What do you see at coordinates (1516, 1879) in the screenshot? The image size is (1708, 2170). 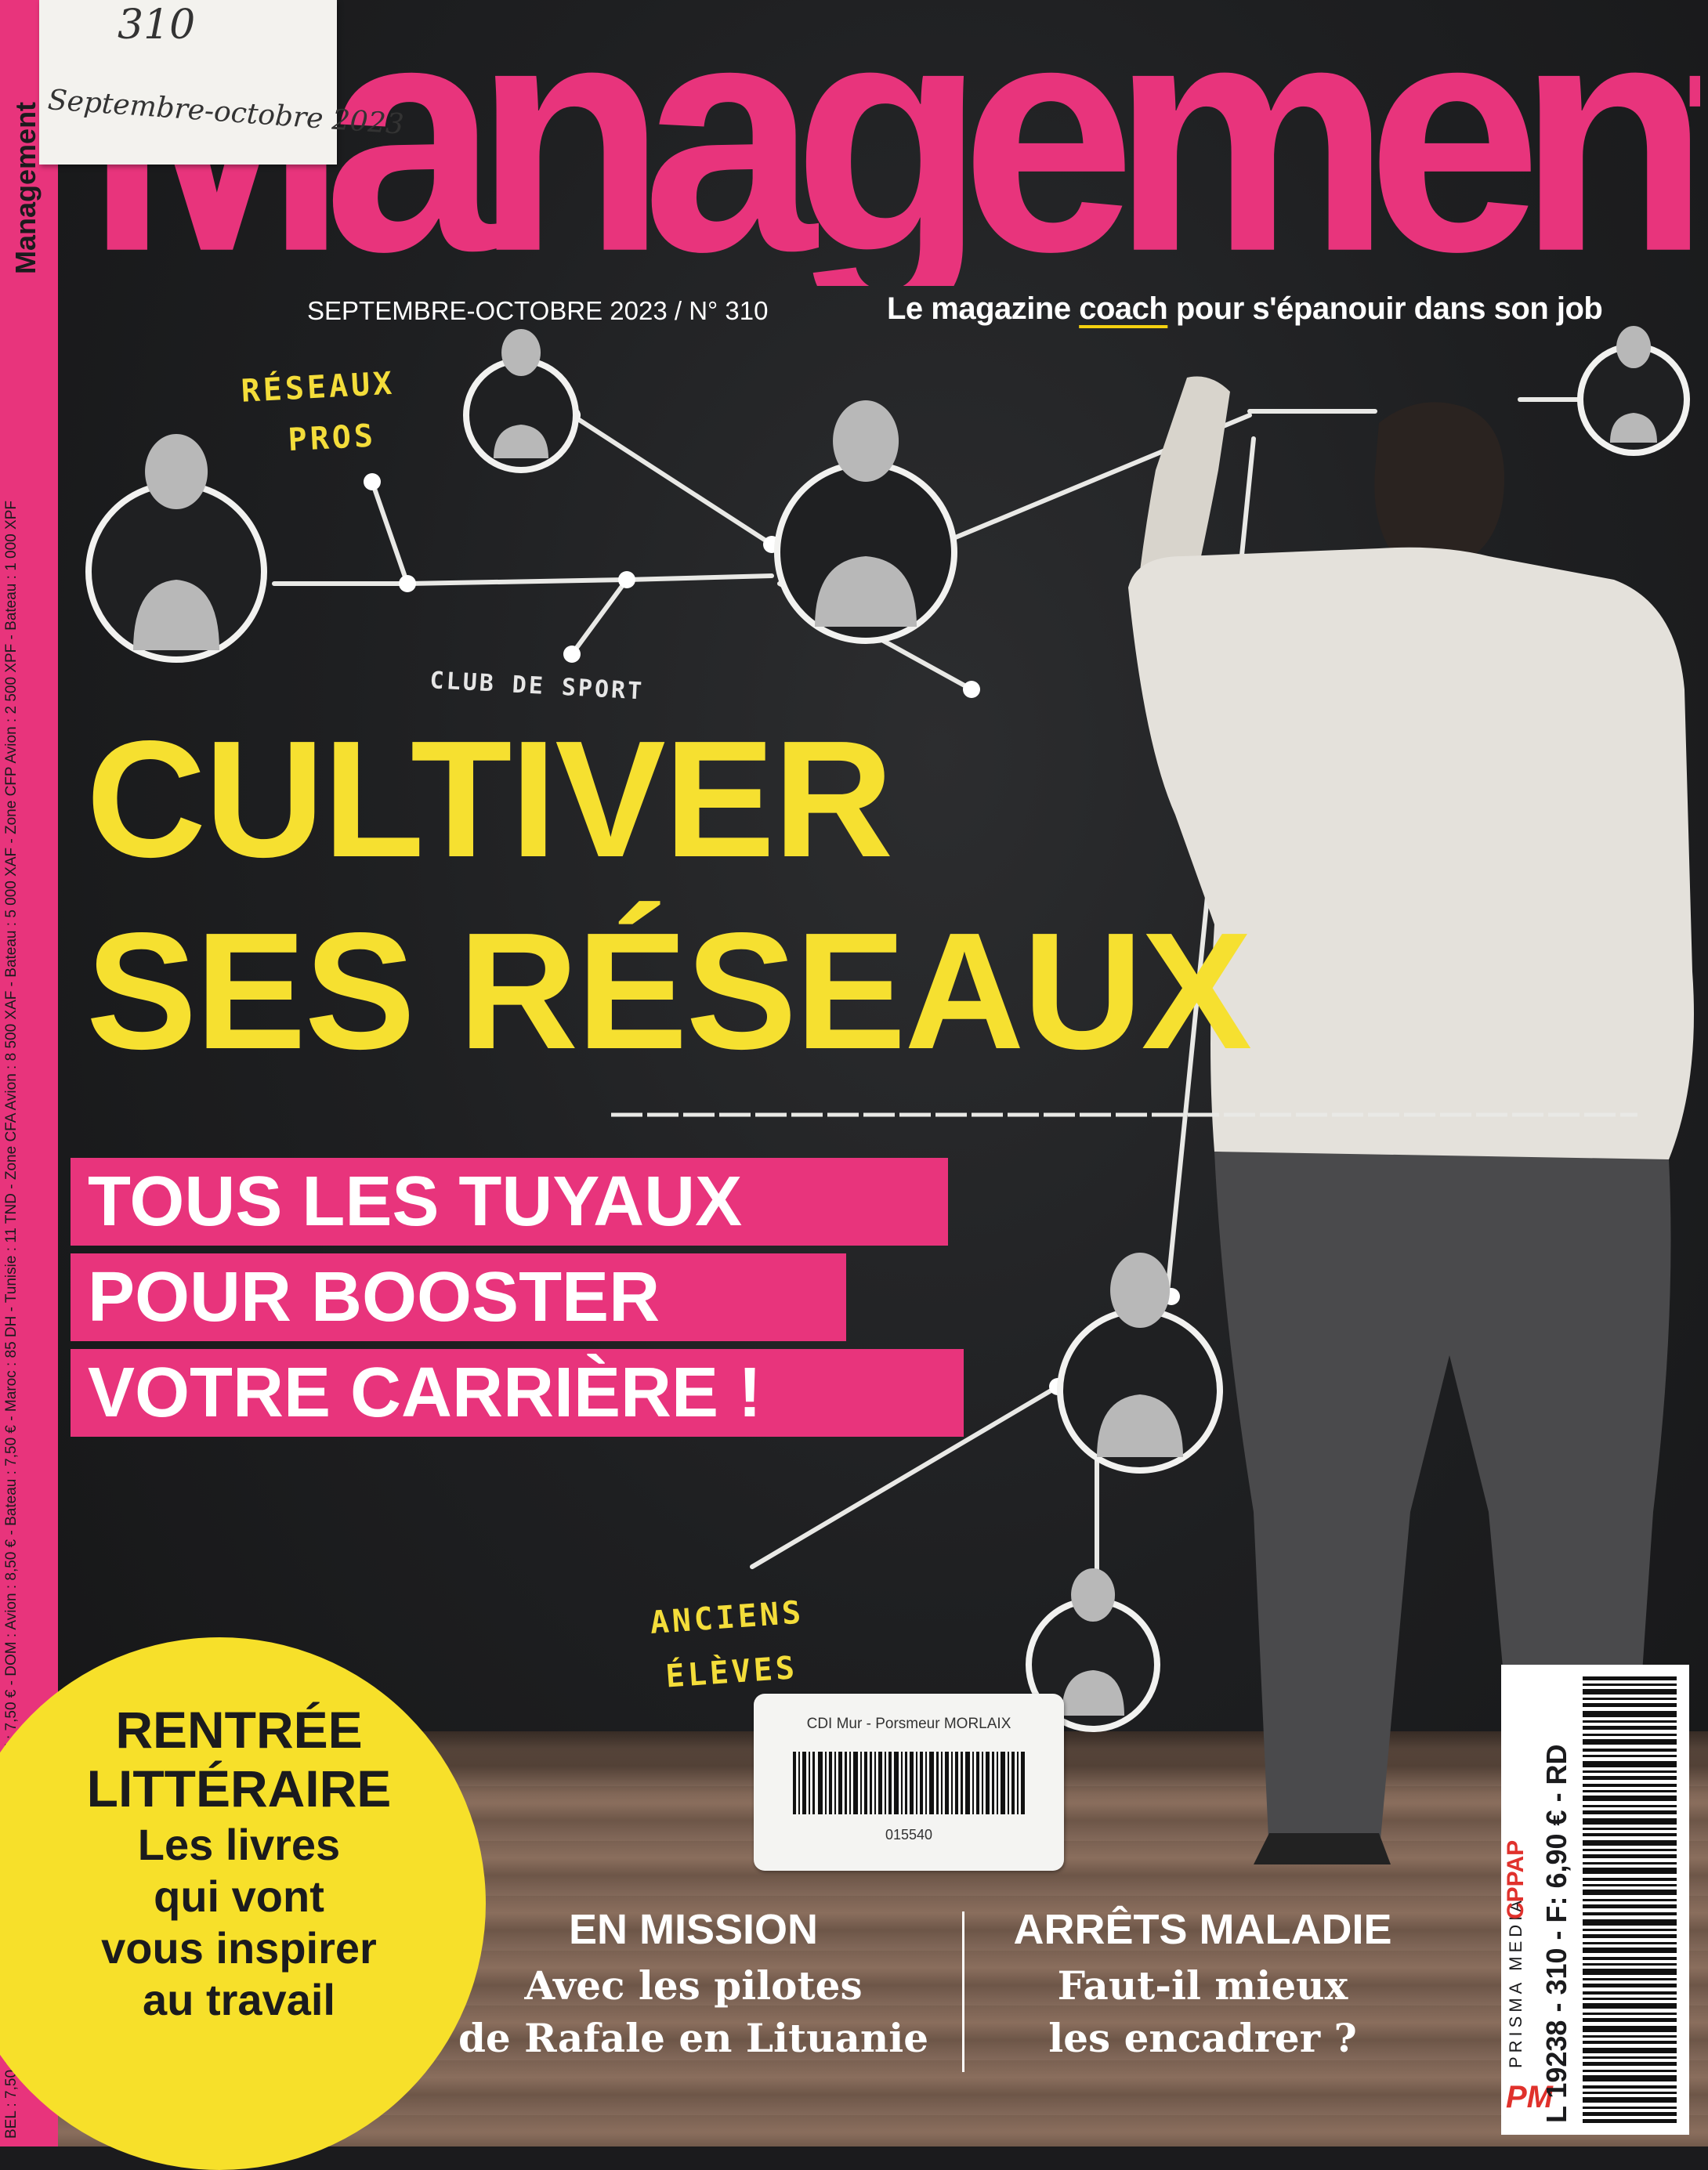 I see `cppap-mark: CPPAP` at bounding box center [1516, 1879].